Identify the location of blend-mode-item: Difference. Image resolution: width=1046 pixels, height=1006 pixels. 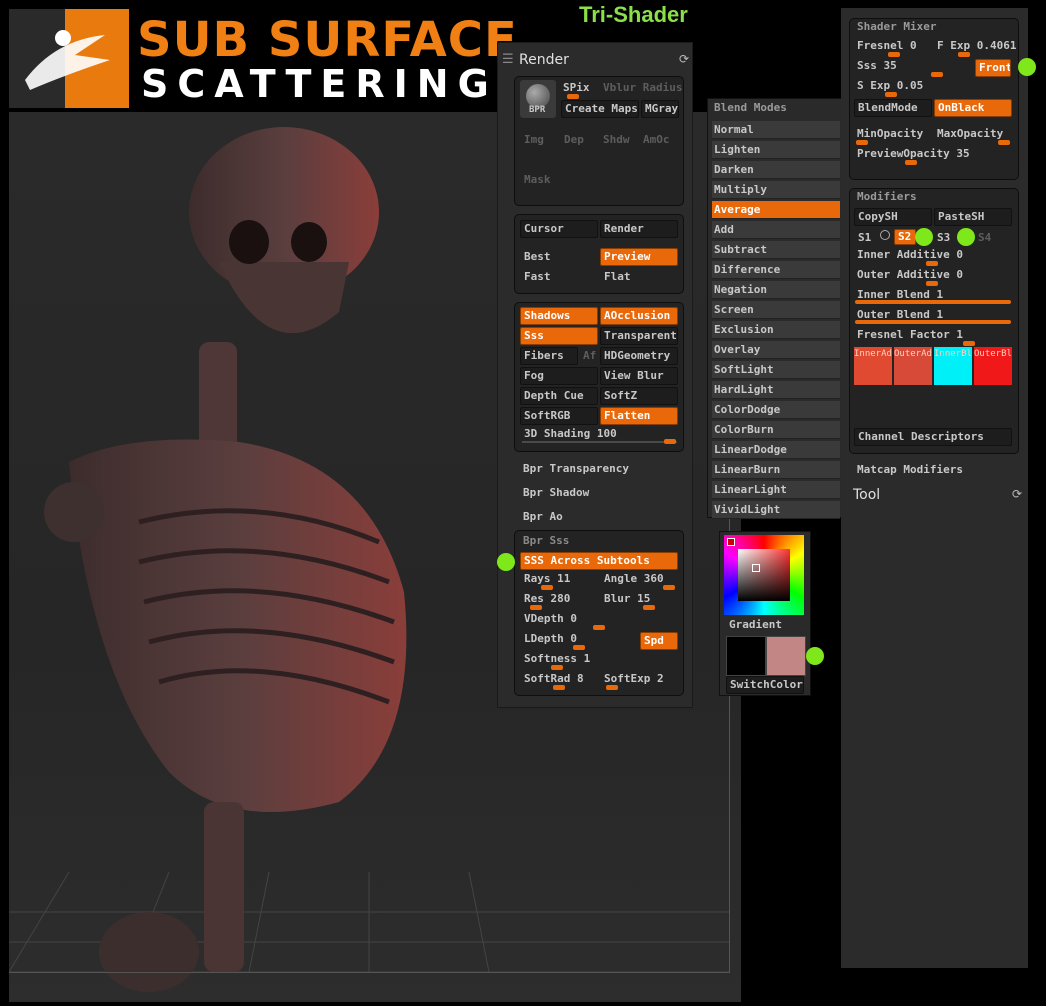
(776, 270).